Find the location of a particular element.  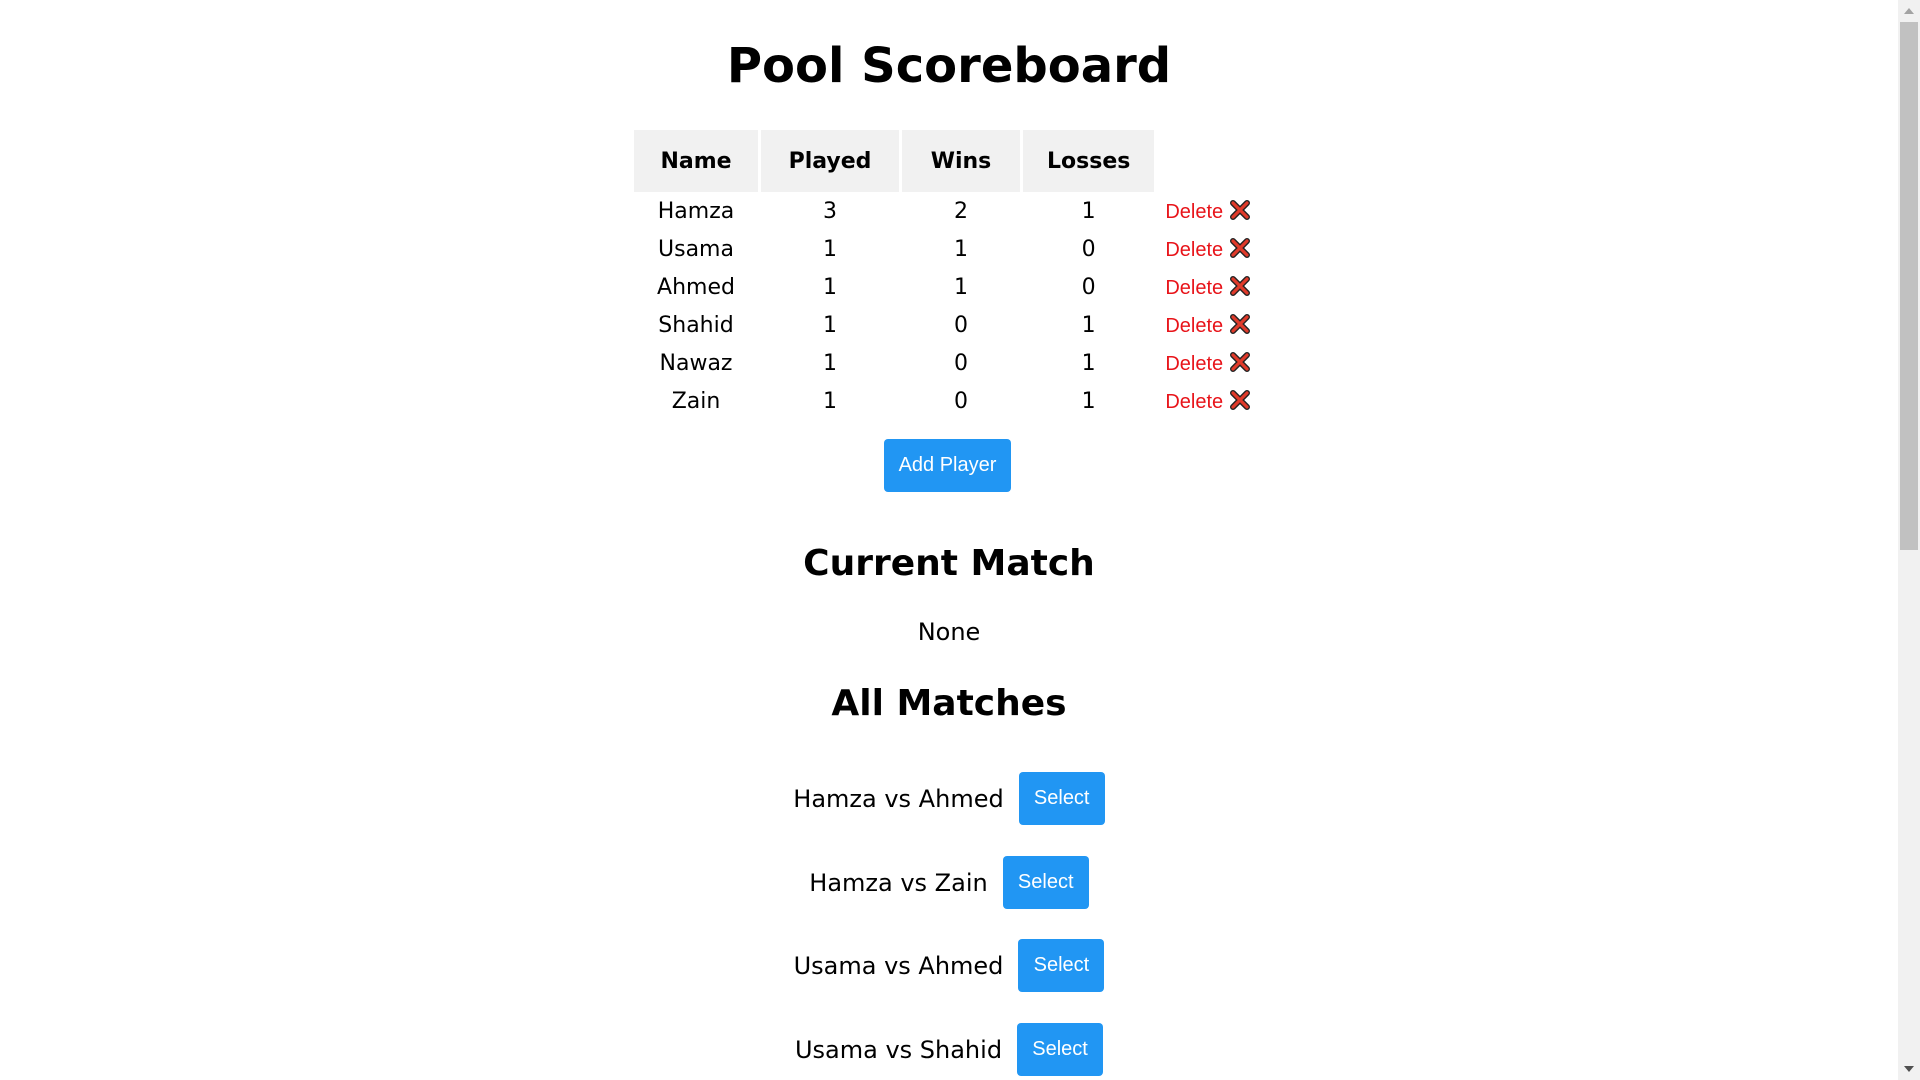

table-row: Usama 1 1 0 Delete is located at coordinates (942, 249).